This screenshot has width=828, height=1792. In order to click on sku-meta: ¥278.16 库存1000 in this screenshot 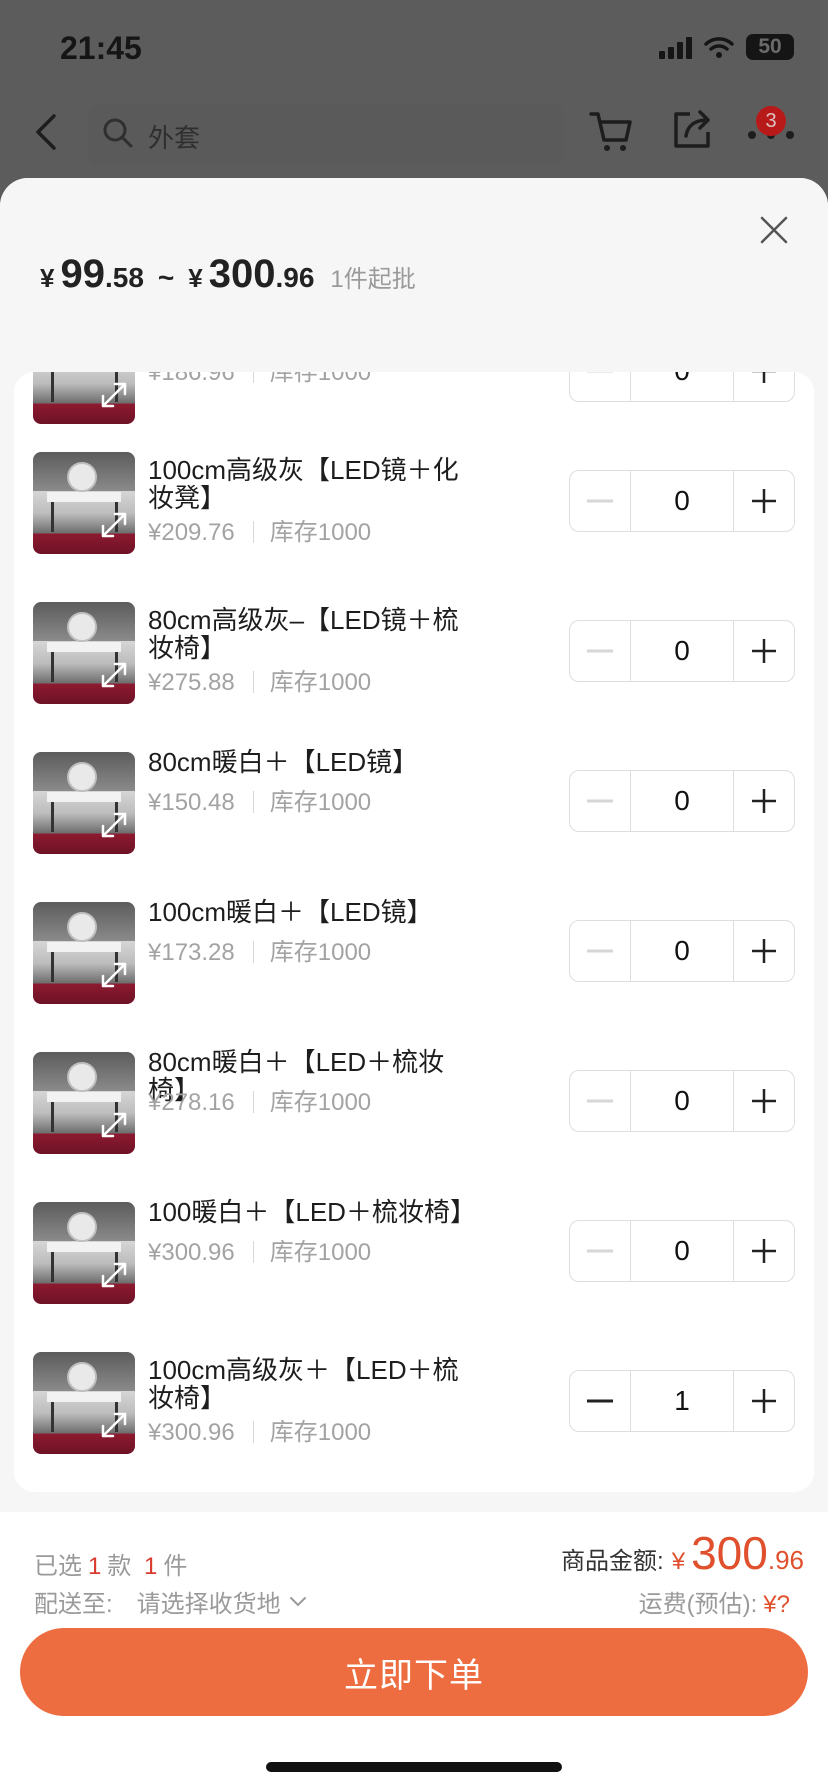, I will do `click(259, 1099)`.